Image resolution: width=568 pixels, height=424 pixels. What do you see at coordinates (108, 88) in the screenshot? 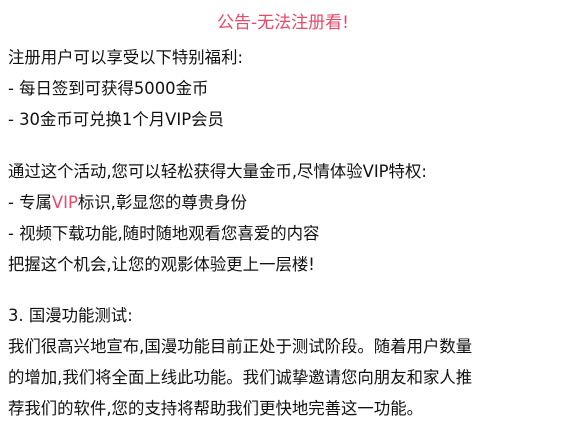
I see `benefit-item-checkin: - 每日签到可获得5000金币` at bounding box center [108, 88].